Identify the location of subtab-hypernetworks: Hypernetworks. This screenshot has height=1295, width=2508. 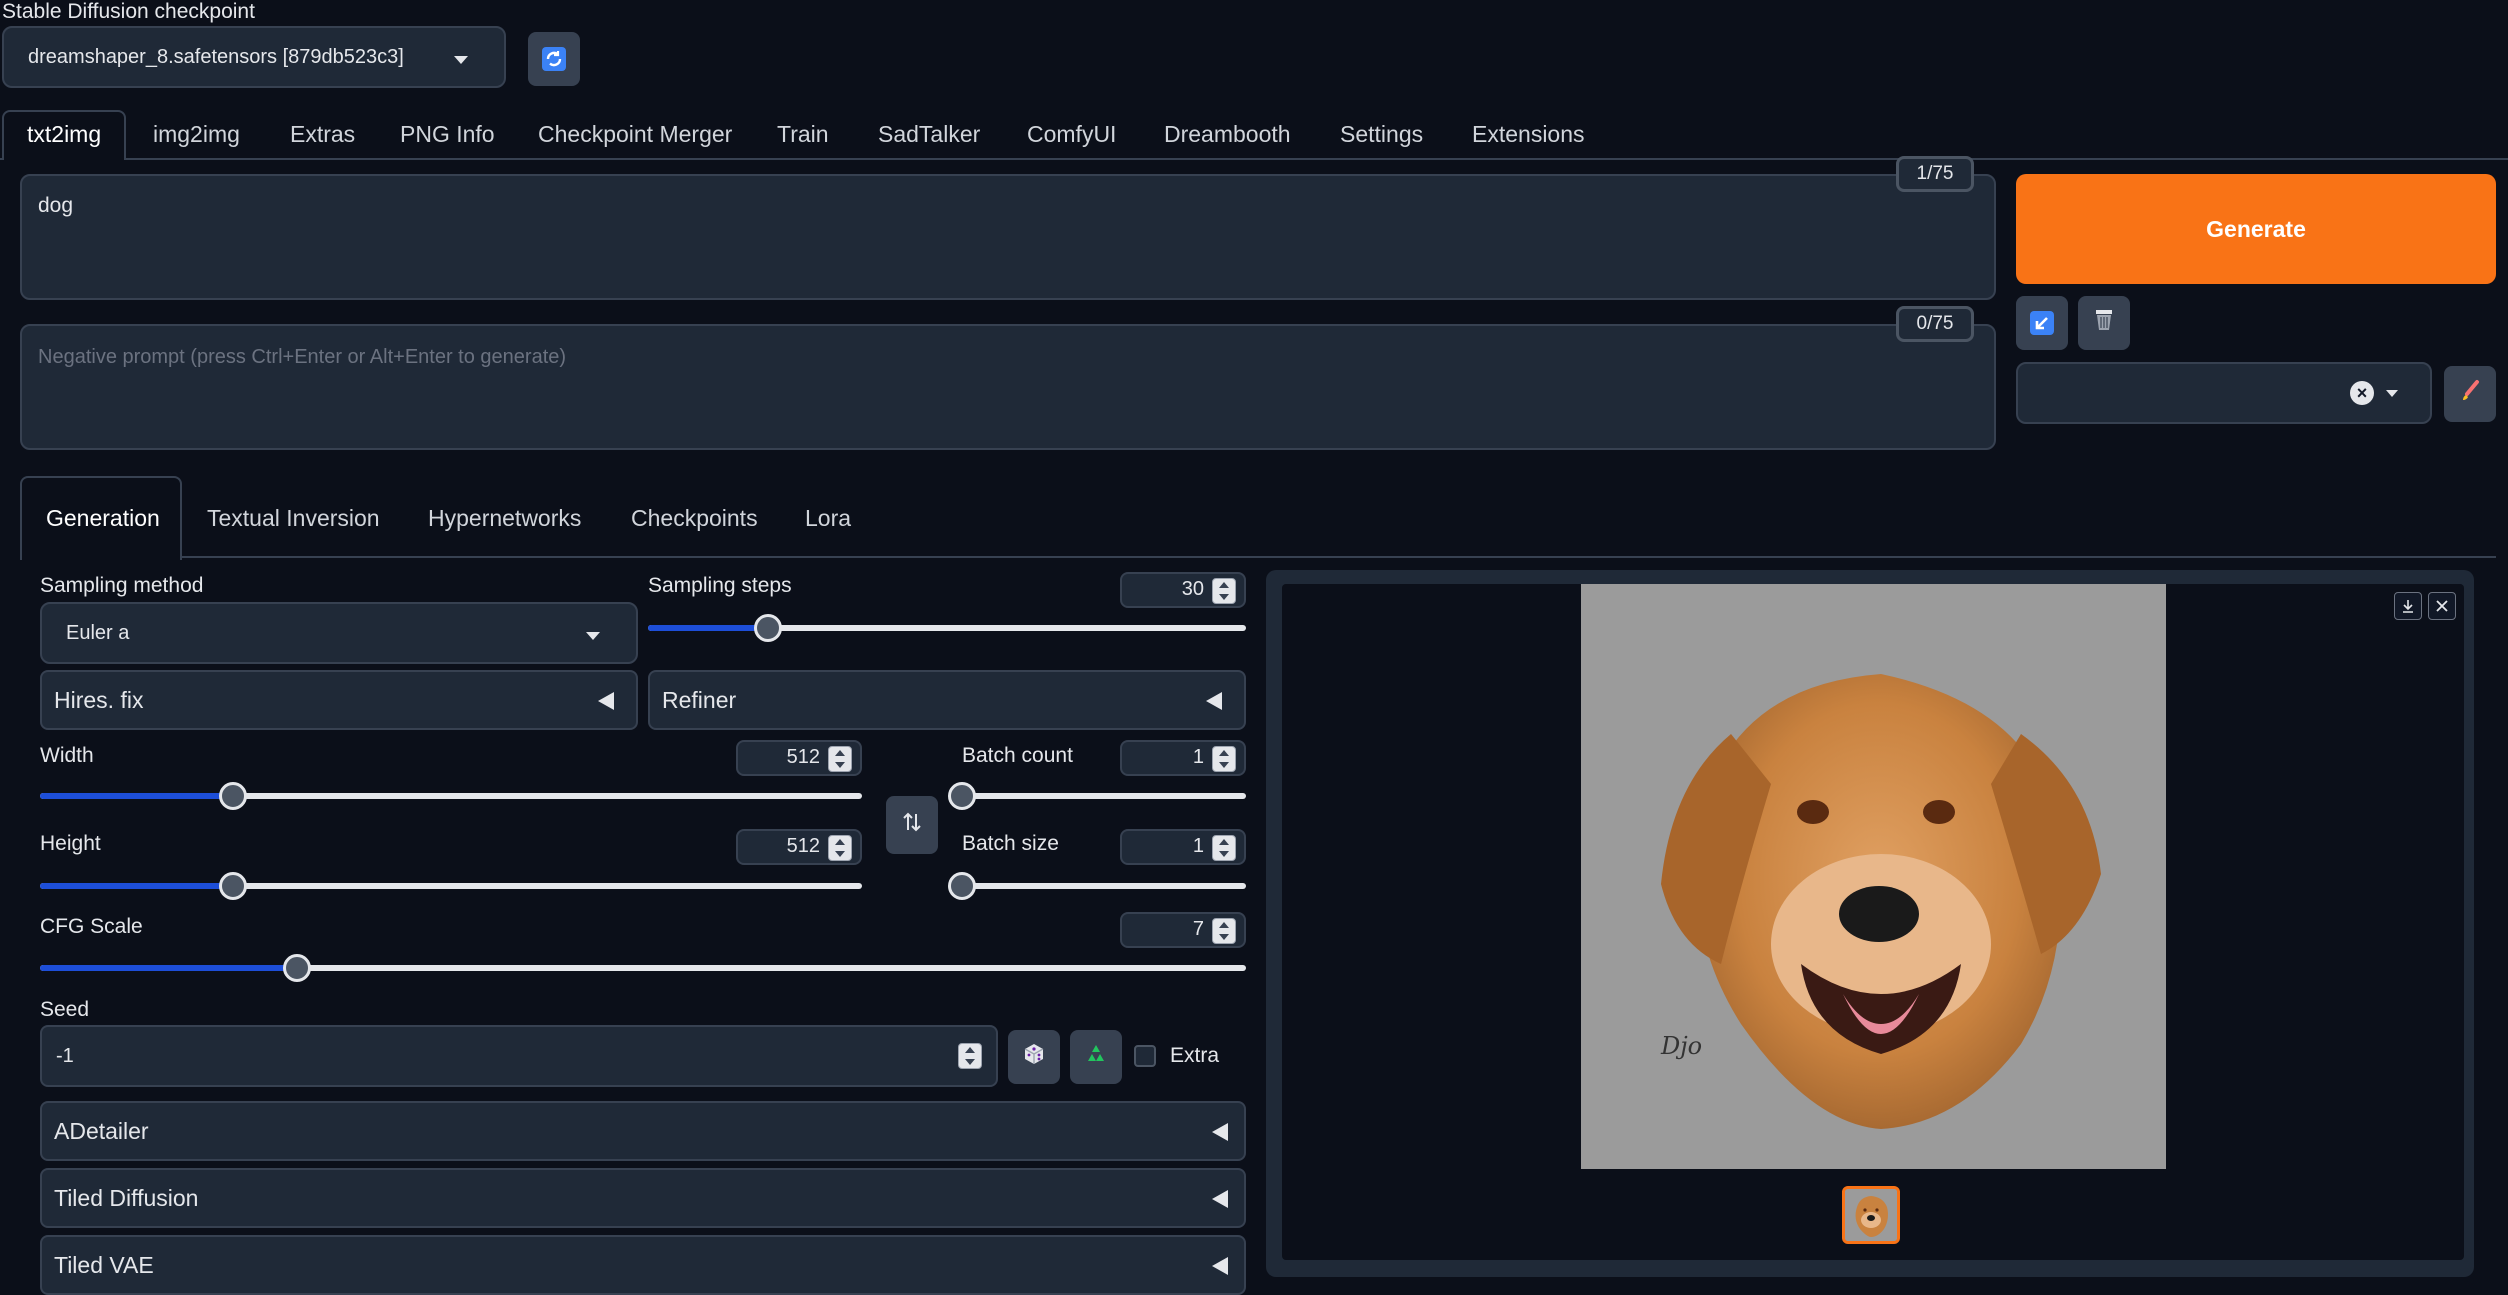
(504, 518).